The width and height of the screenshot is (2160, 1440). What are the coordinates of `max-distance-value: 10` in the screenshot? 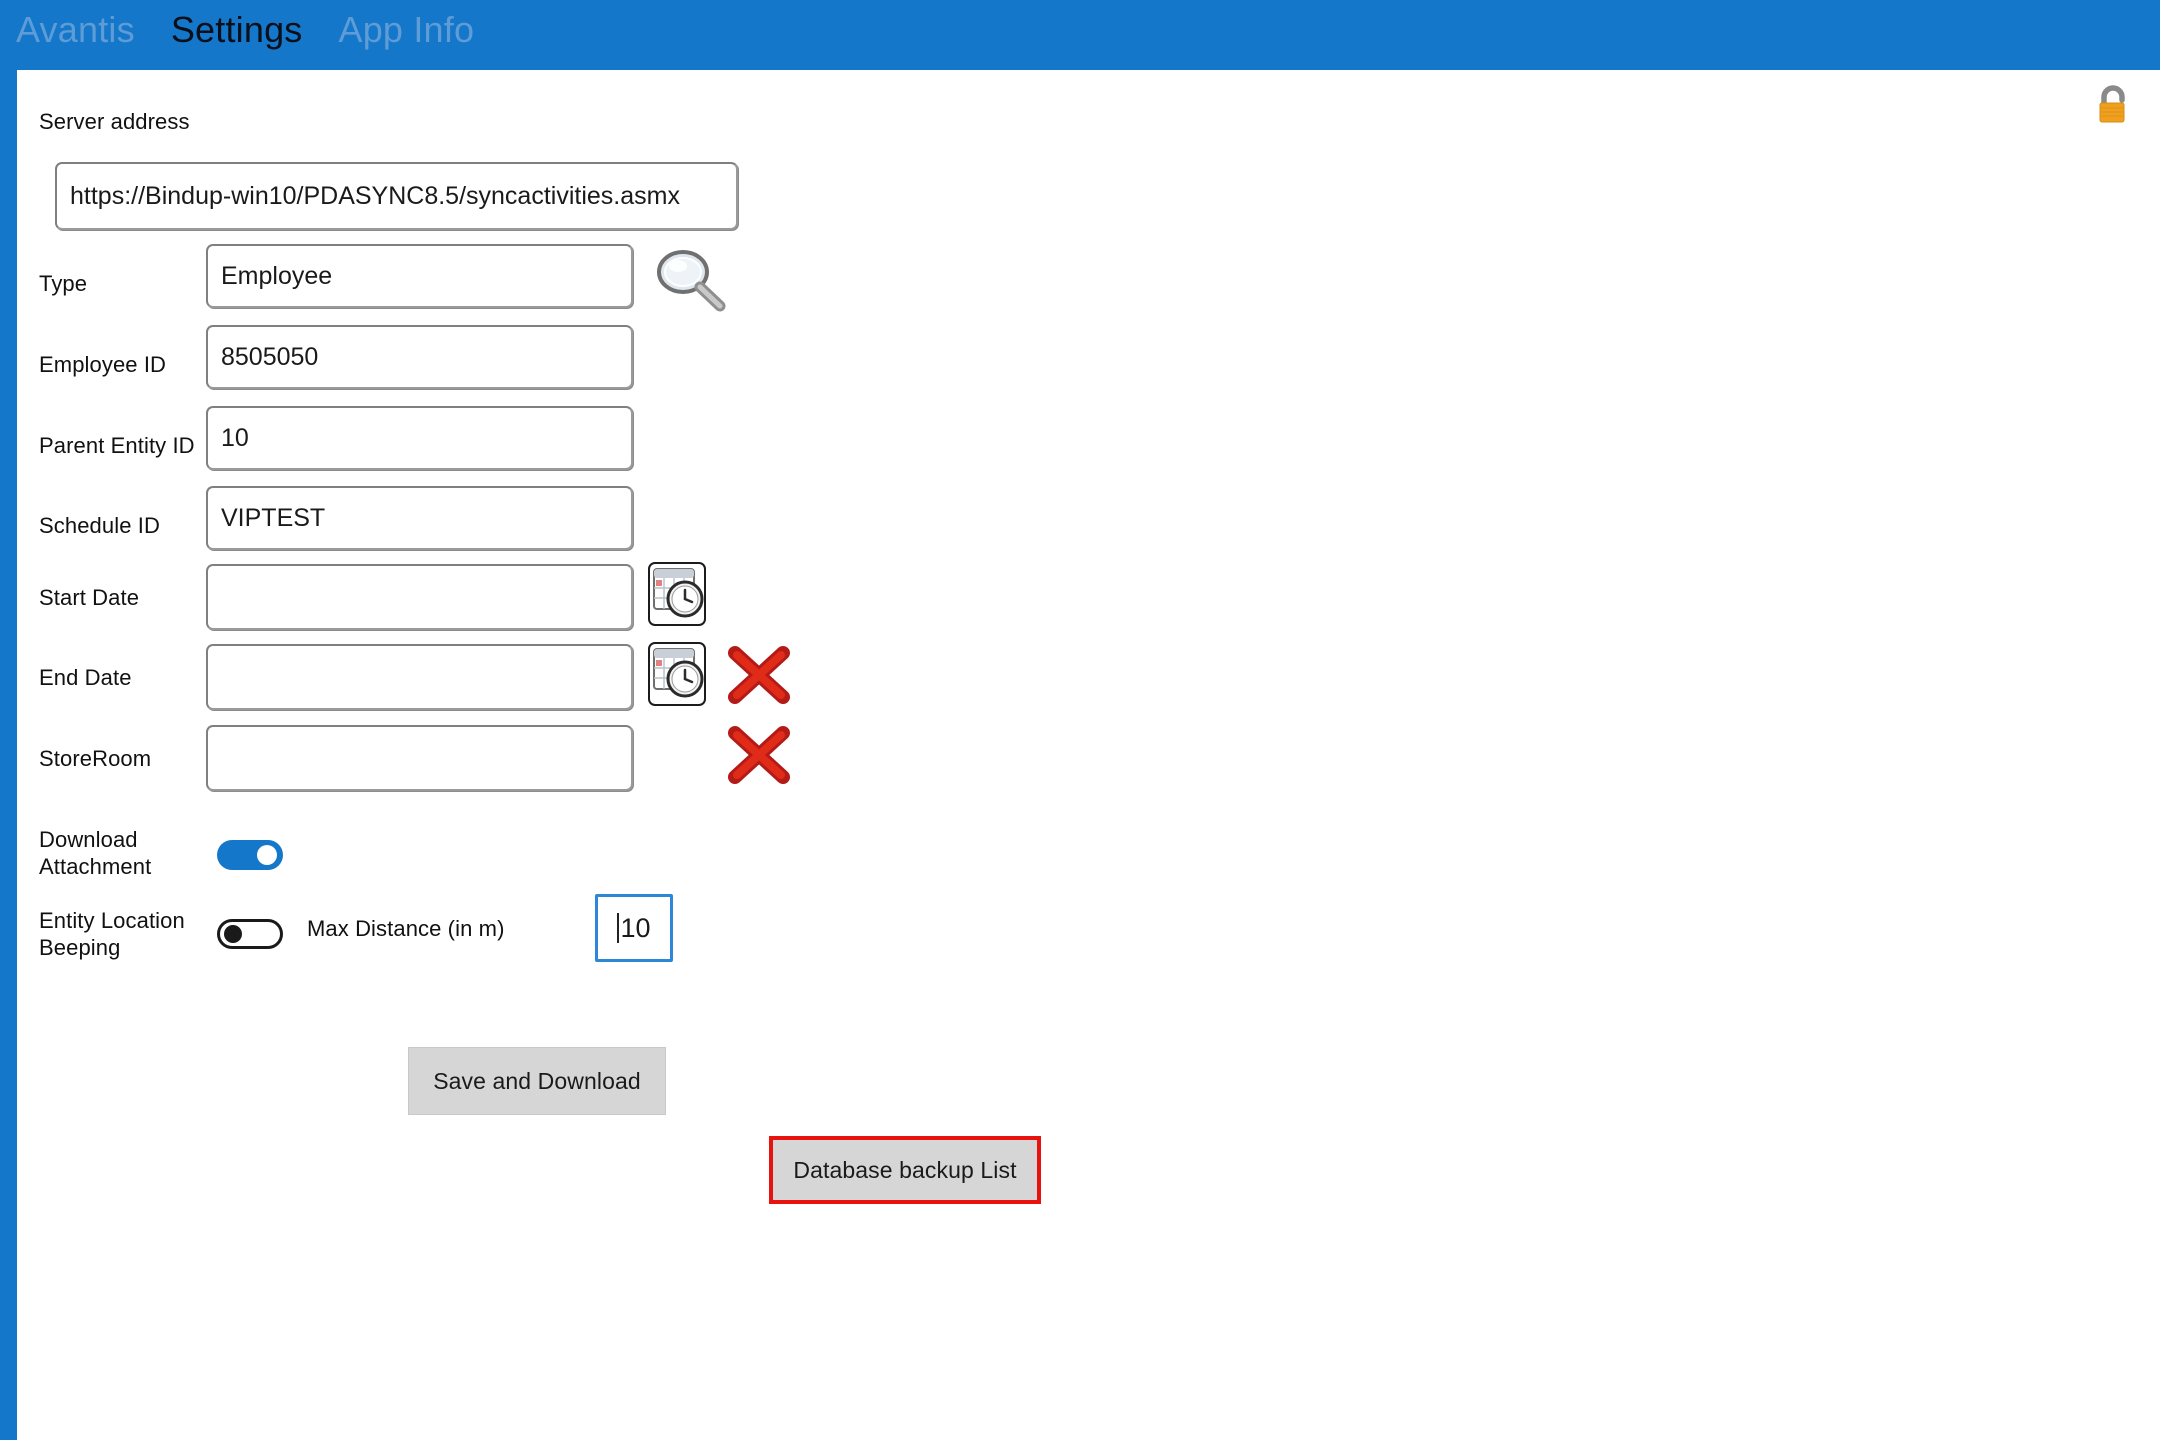 It's located at (635, 927).